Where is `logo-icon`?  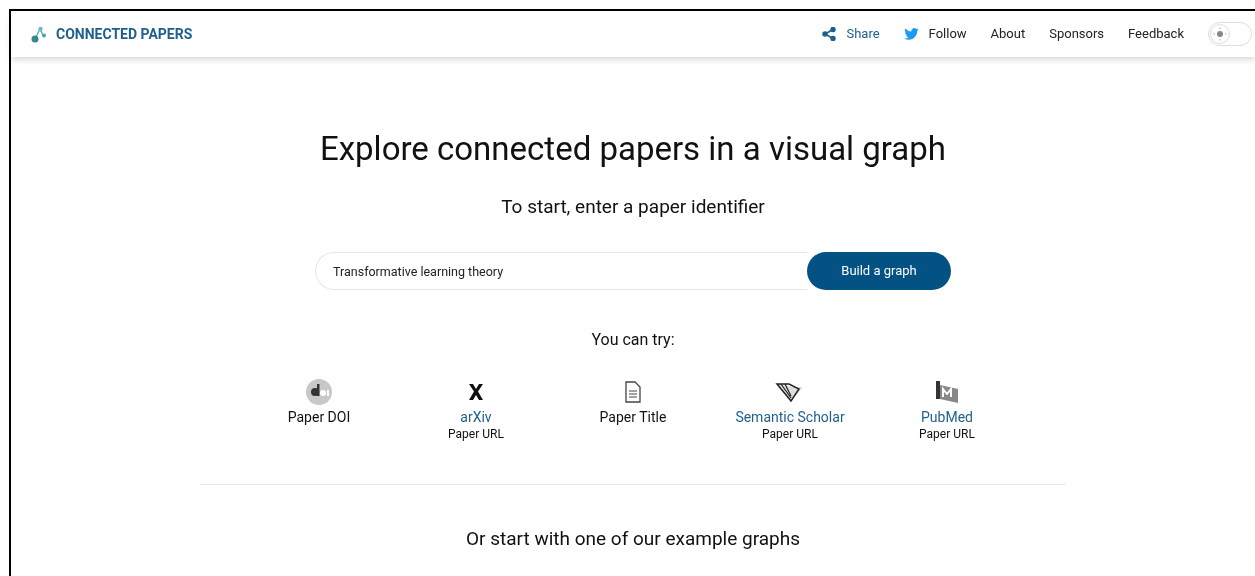 logo-icon is located at coordinates (39, 34).